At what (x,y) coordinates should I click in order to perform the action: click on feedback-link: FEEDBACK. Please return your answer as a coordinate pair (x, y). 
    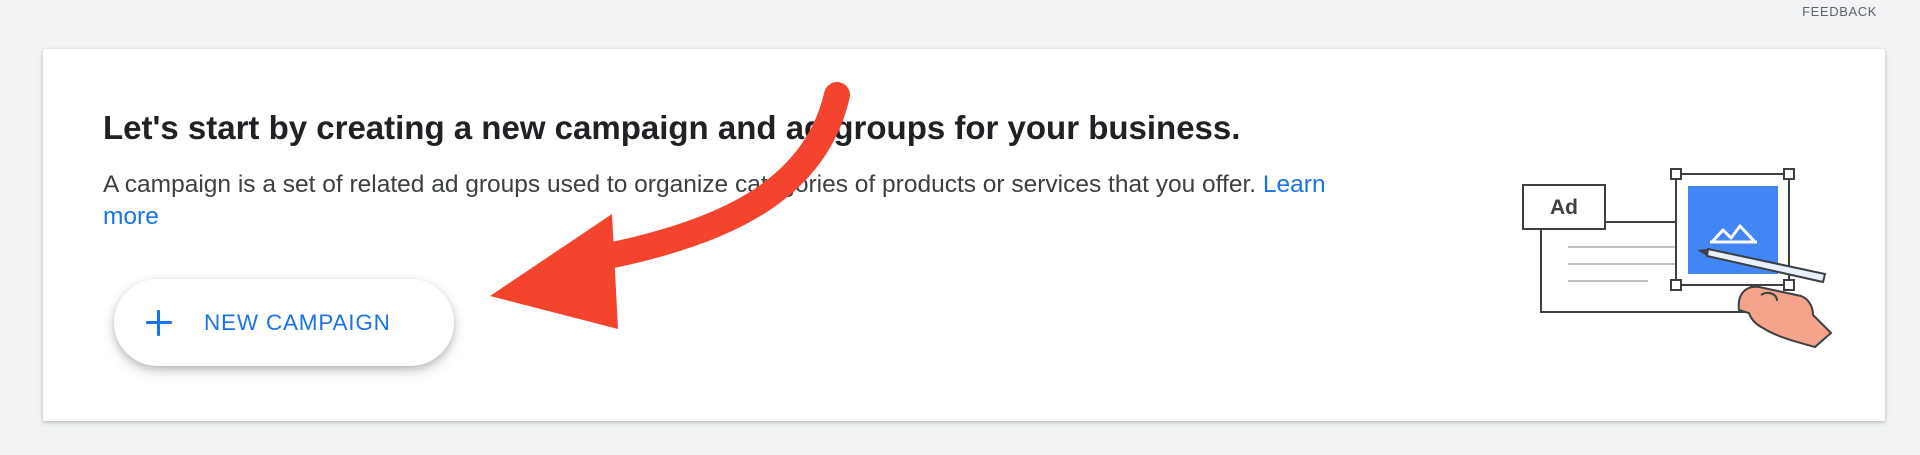
    Looking at the image, I should click on (1839, 11).